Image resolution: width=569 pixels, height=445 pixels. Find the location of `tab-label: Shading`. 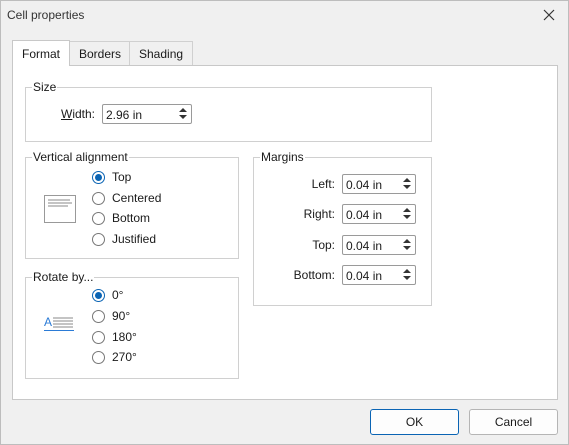

tab-label: Shading is located at coordinates (161, 53).